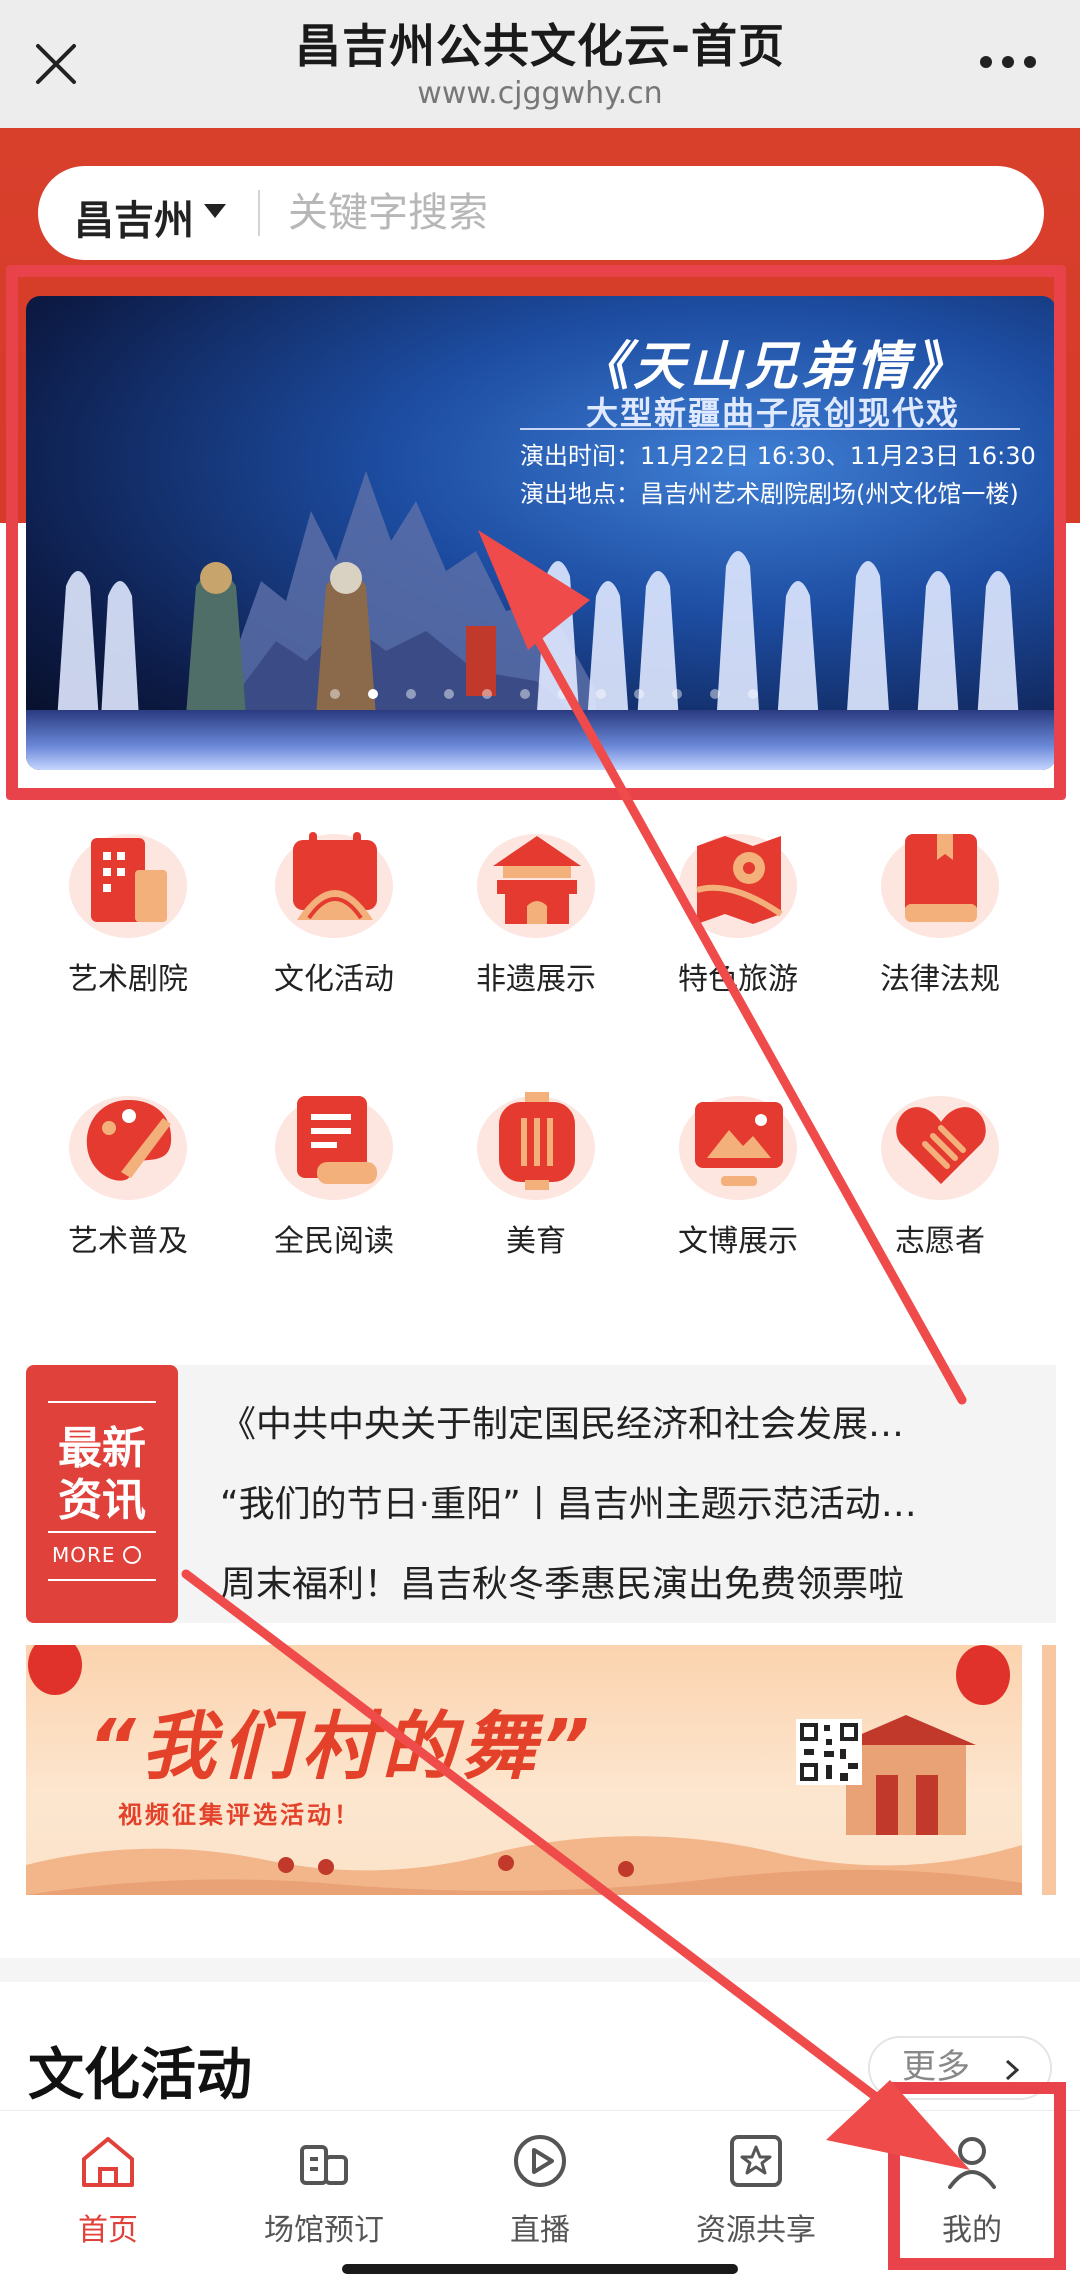  I want to click on grid-item-tourism: 特色旅游, so click(738, 914).